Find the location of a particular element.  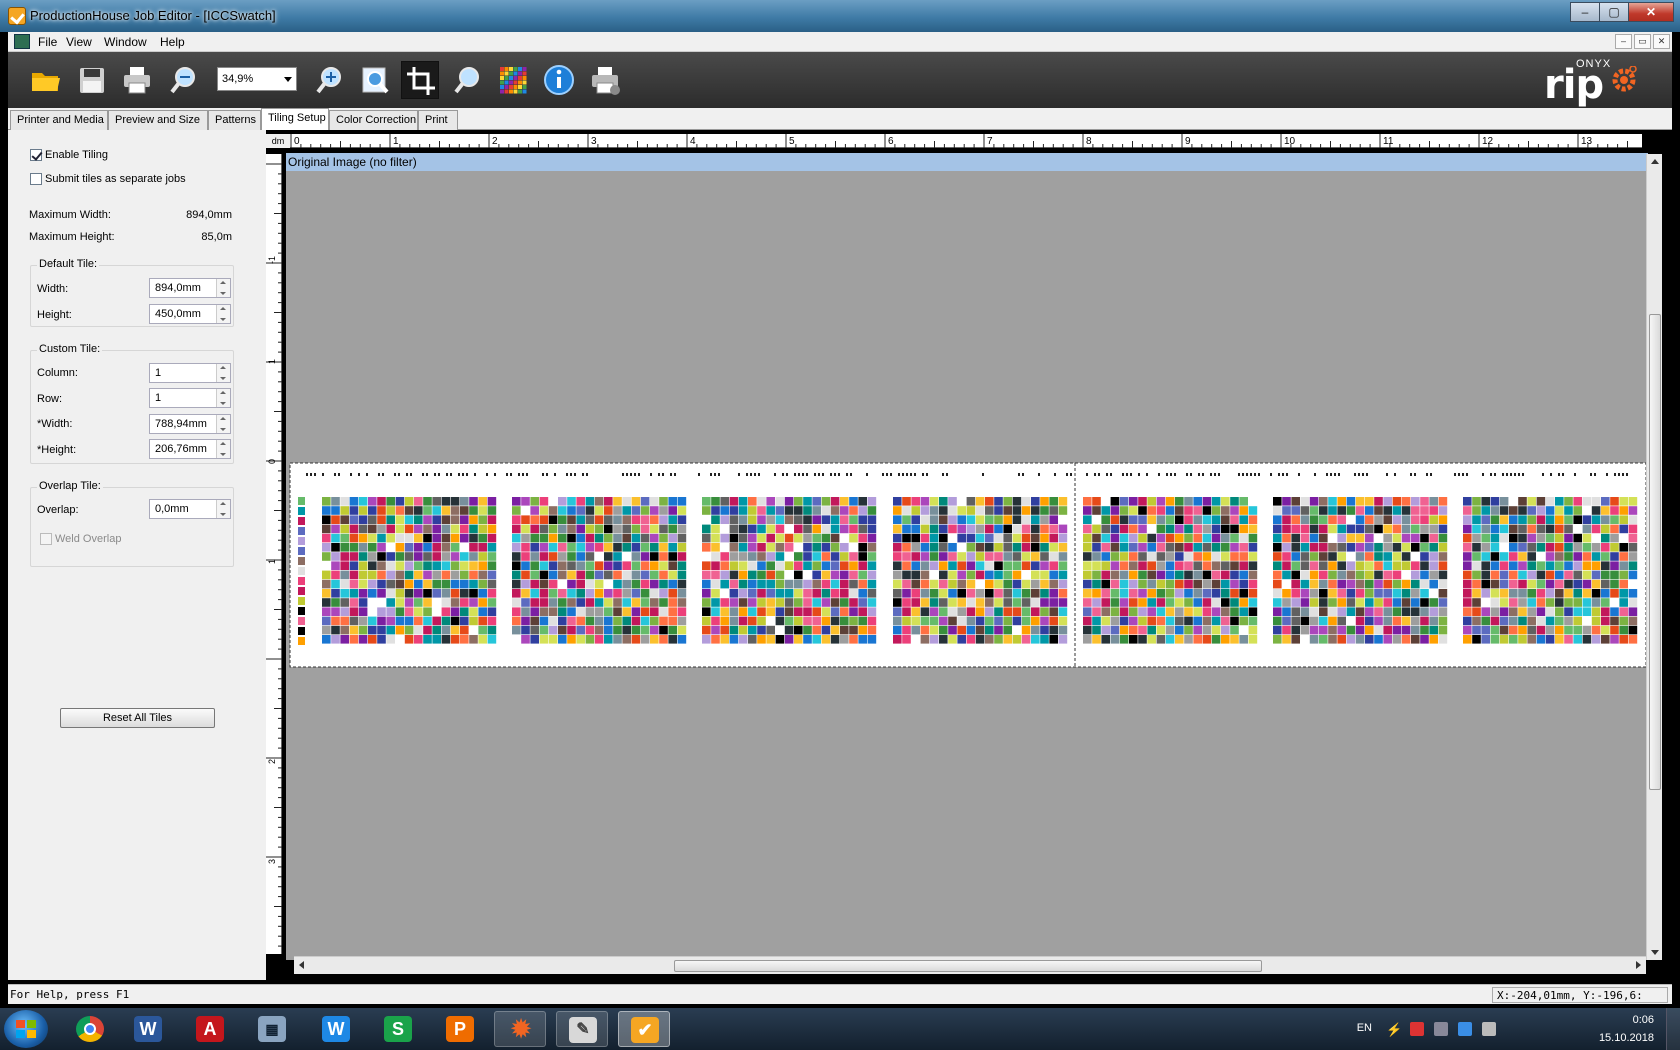

scroll-right-arrow-icon is located at coordinates (1638, 965).